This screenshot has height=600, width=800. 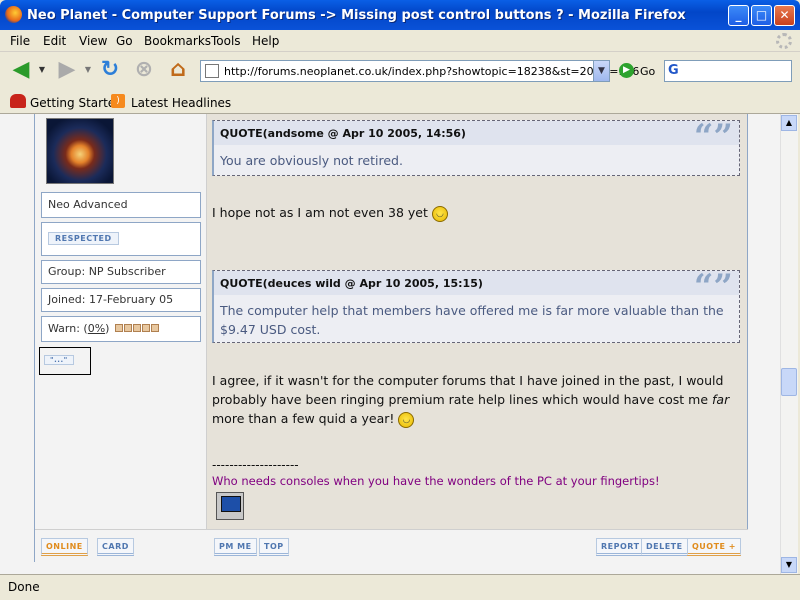 I want to click on menu-file: File, so click(x=20, y=41).